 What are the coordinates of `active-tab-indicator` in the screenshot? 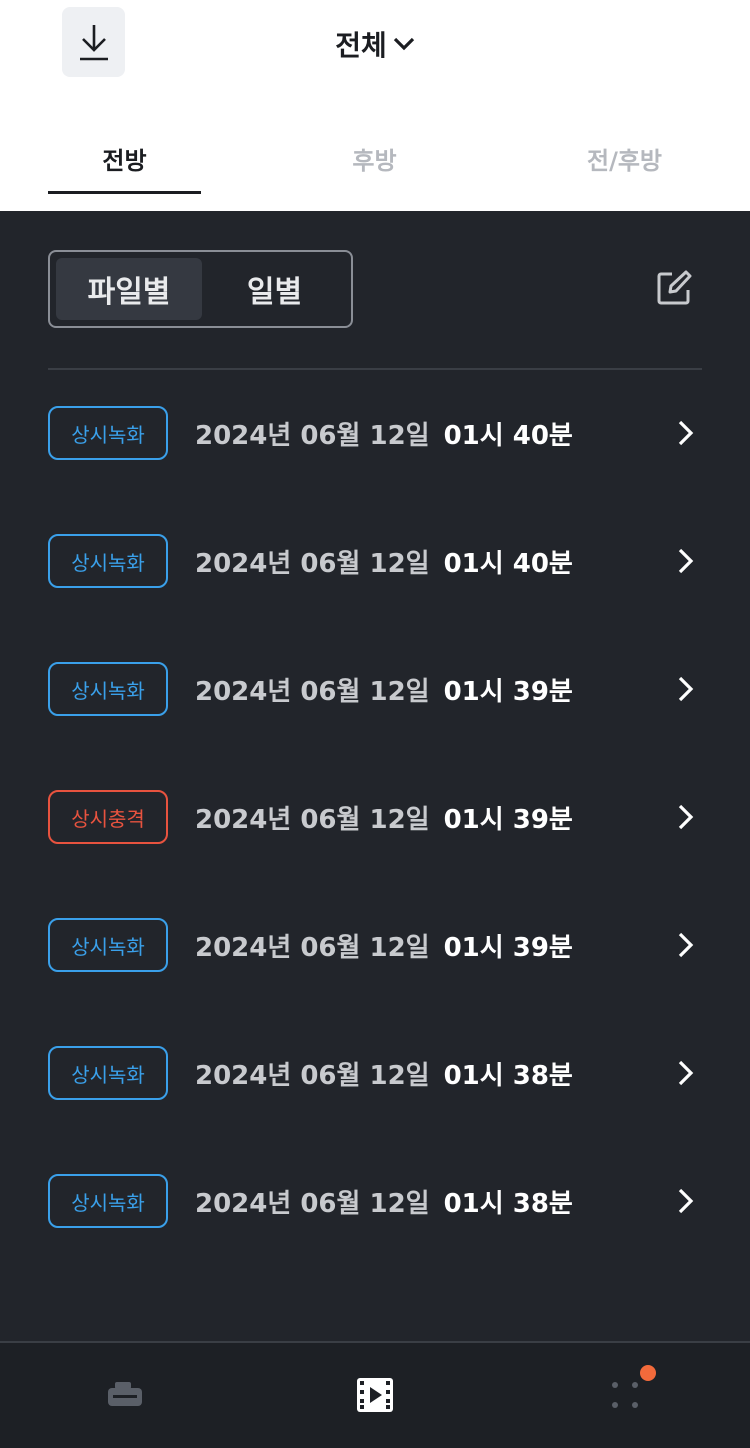 It's located at (124, 192).